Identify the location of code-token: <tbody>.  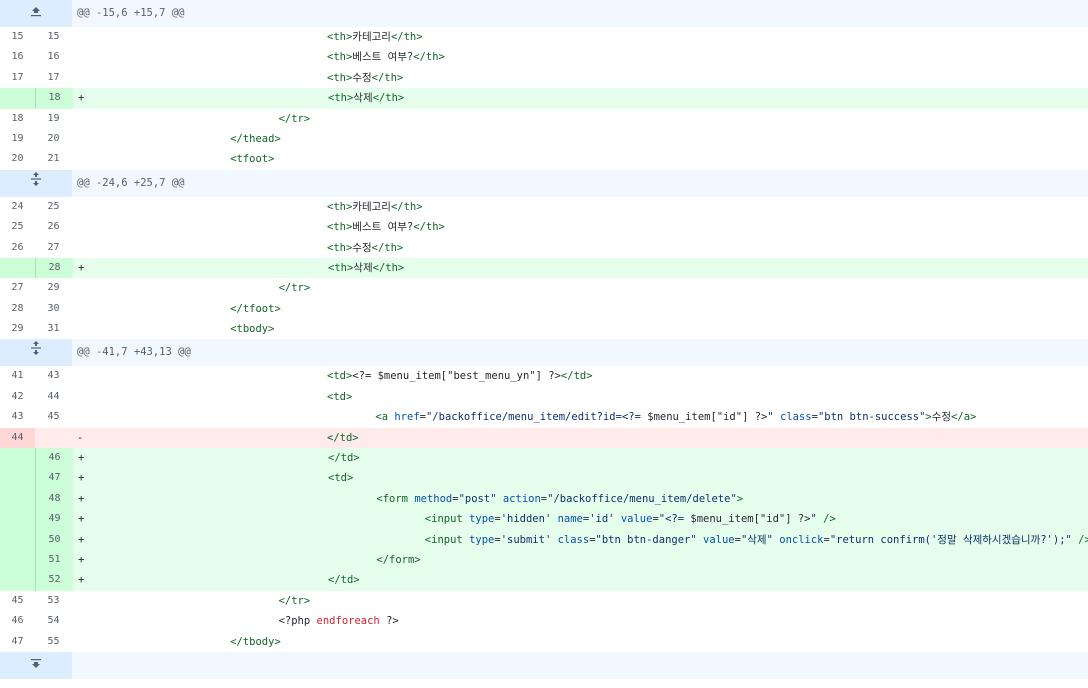
(252, 329).